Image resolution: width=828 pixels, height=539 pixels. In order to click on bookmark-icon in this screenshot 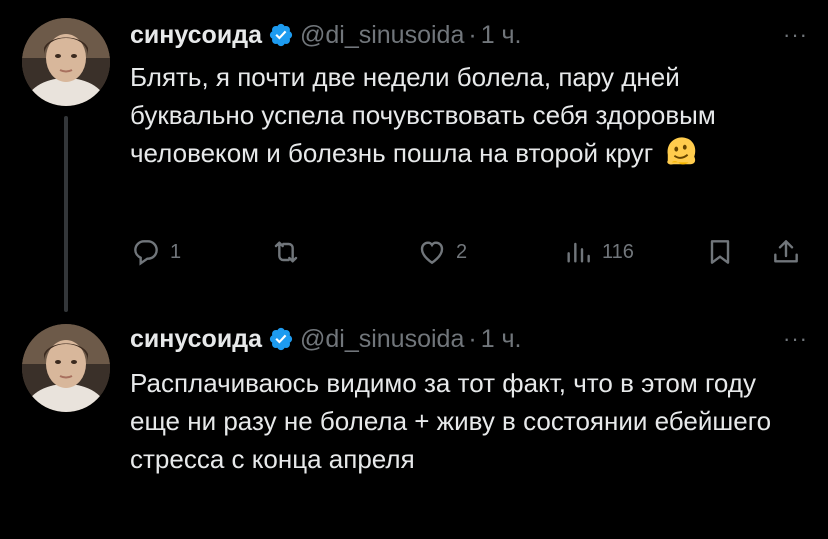, I will do `click(720, 252)`.